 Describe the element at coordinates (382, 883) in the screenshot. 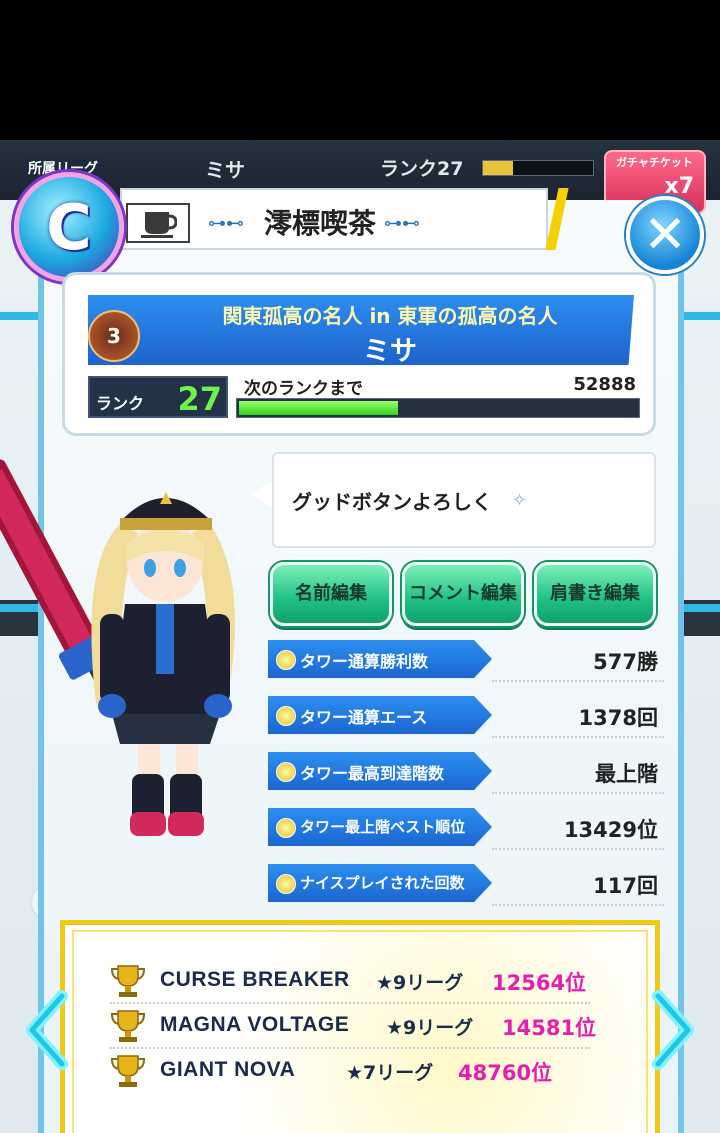

I see `stat-label: ナイスプレイされた回数` at that location.